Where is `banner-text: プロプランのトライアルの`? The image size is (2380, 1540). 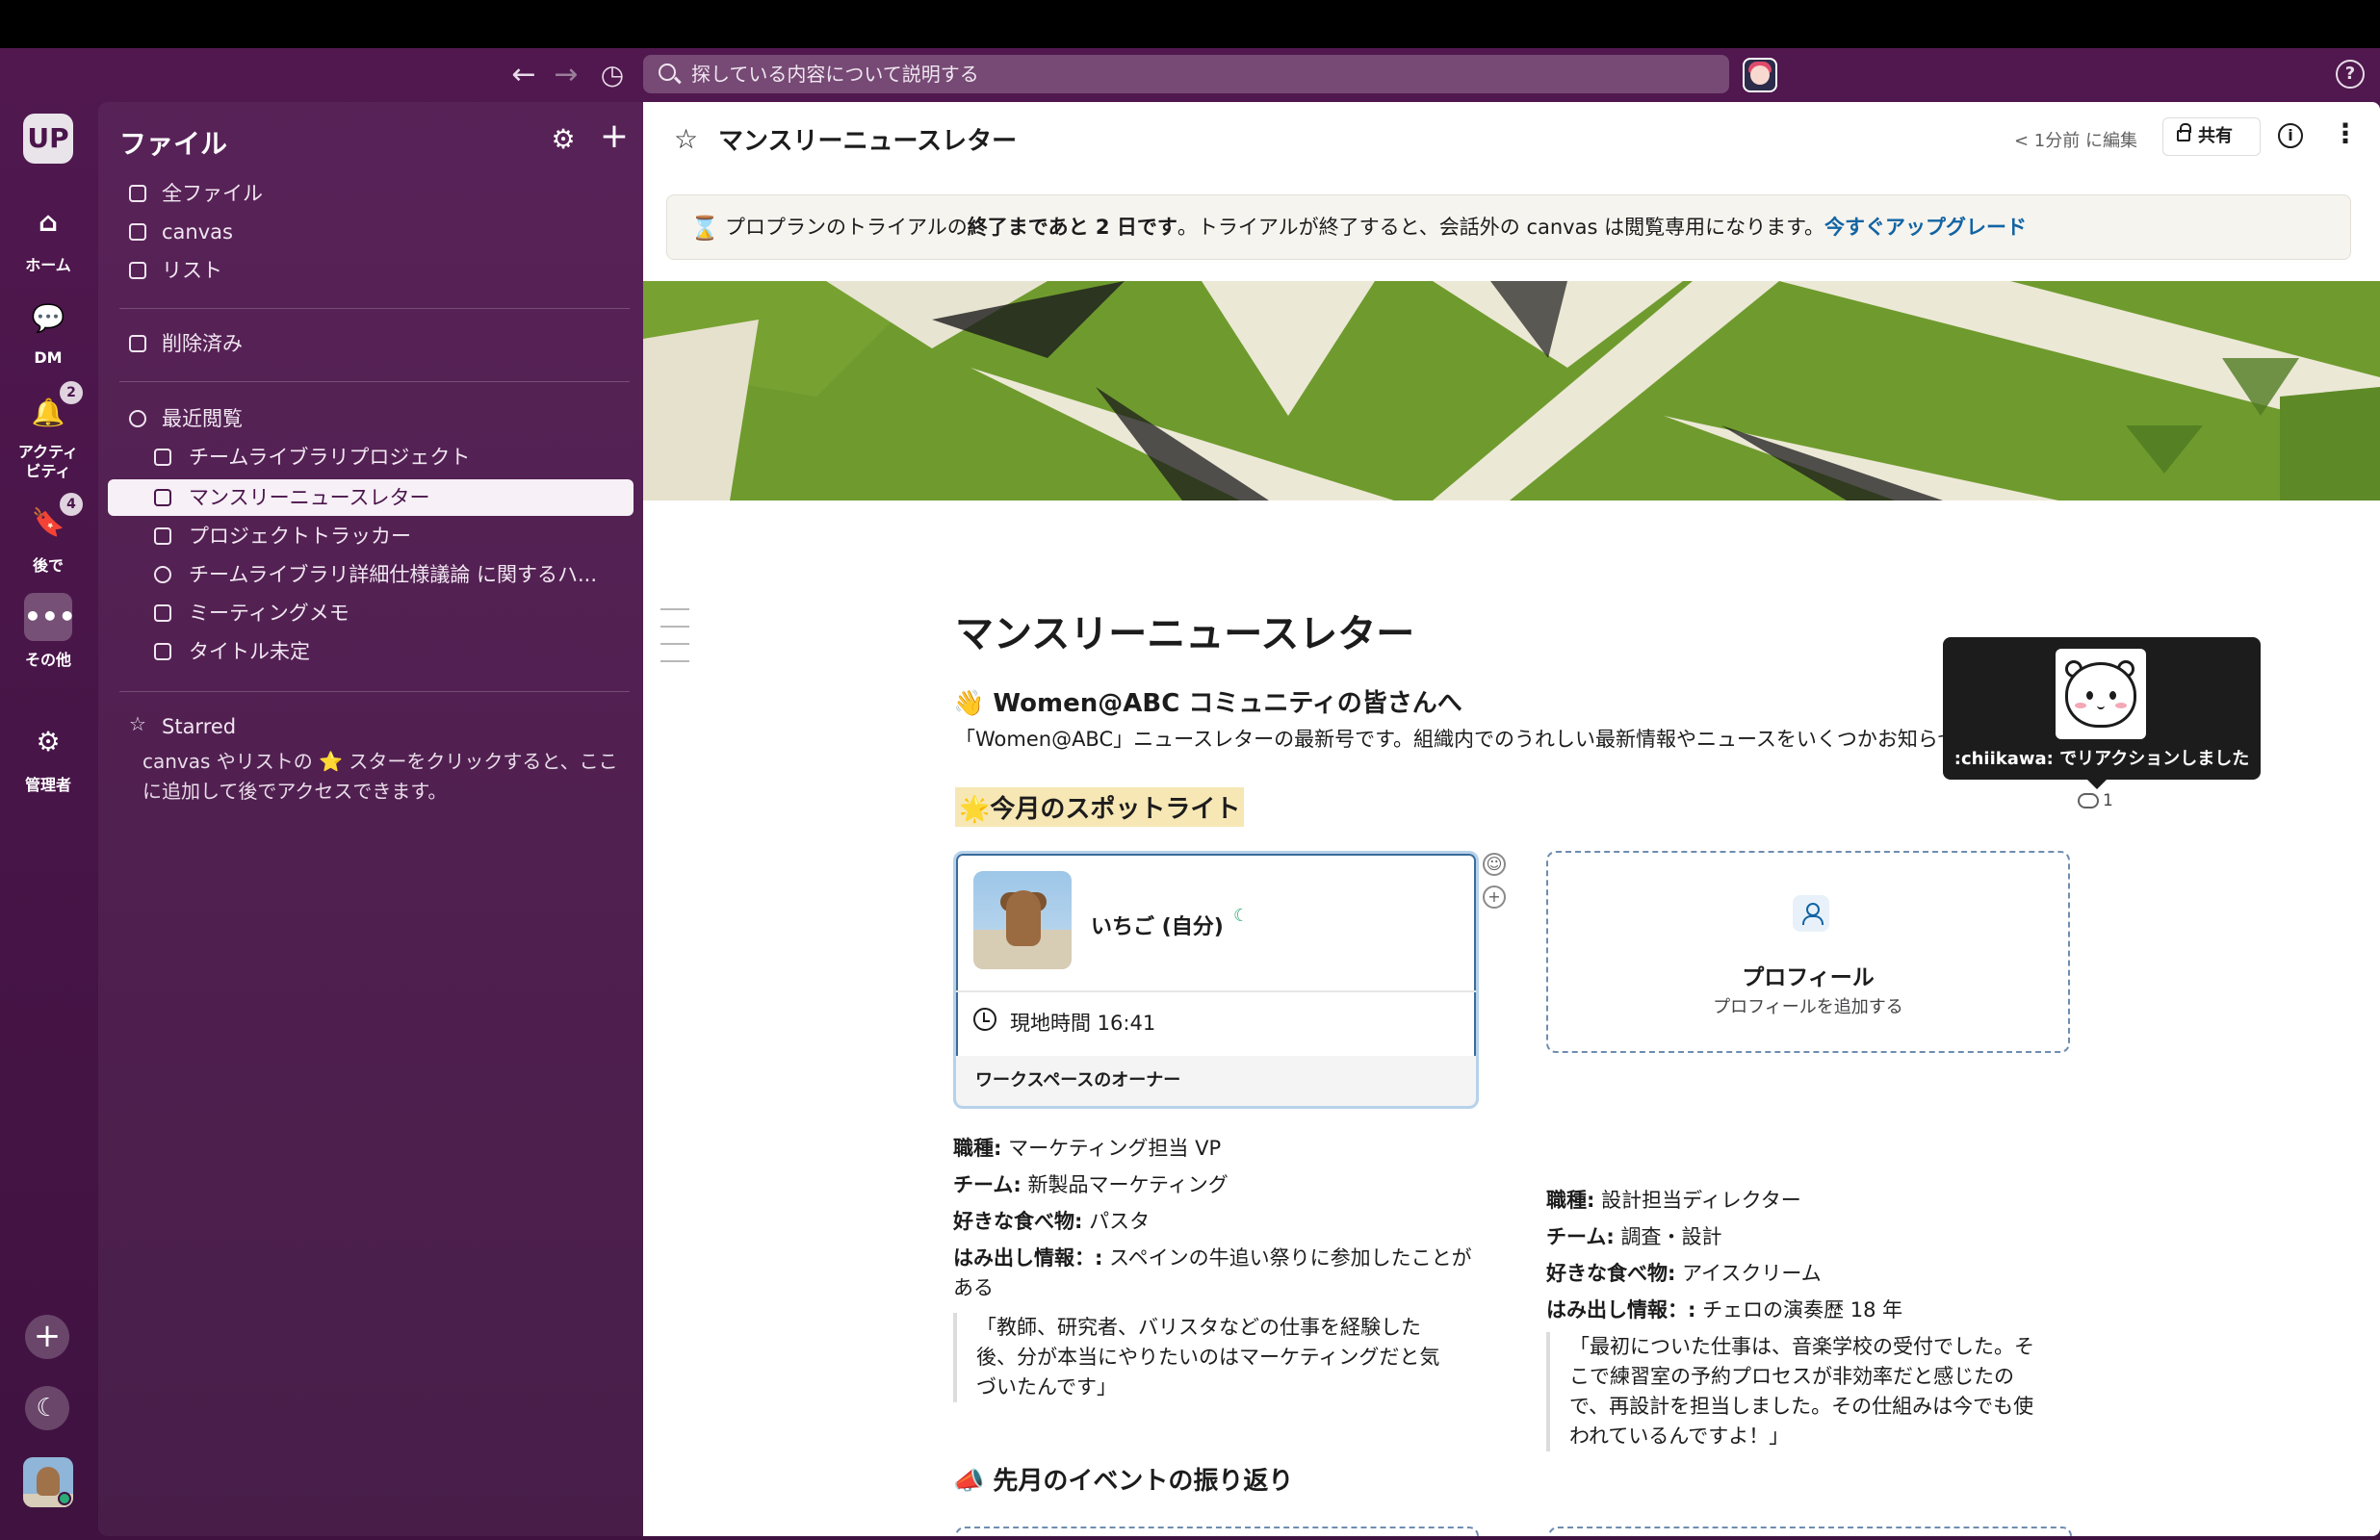 banner-text: プロプランのトライアルの is located at coordinates (847, 227).